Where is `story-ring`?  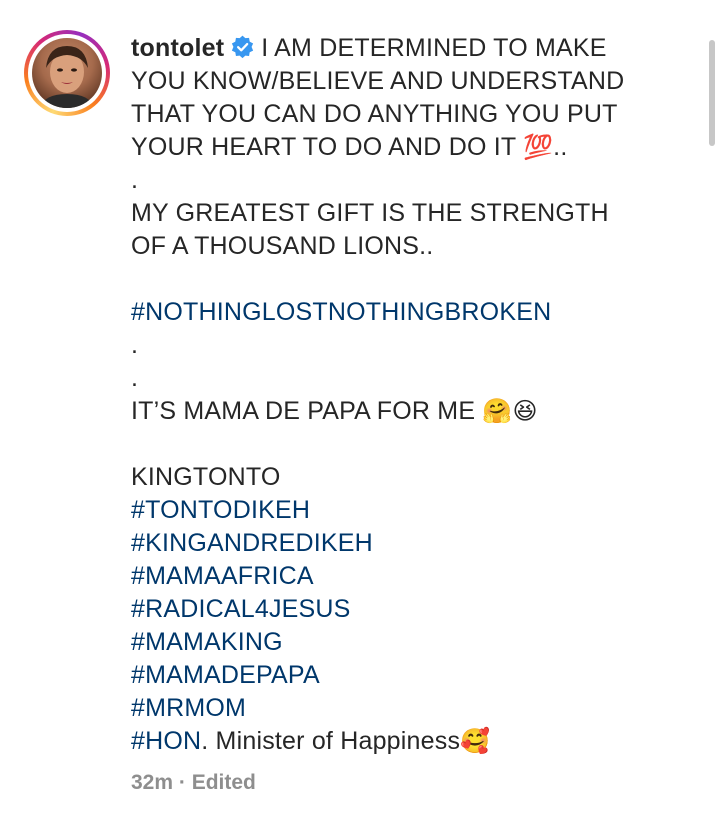 story-ring is located at coordinates (67, 73).